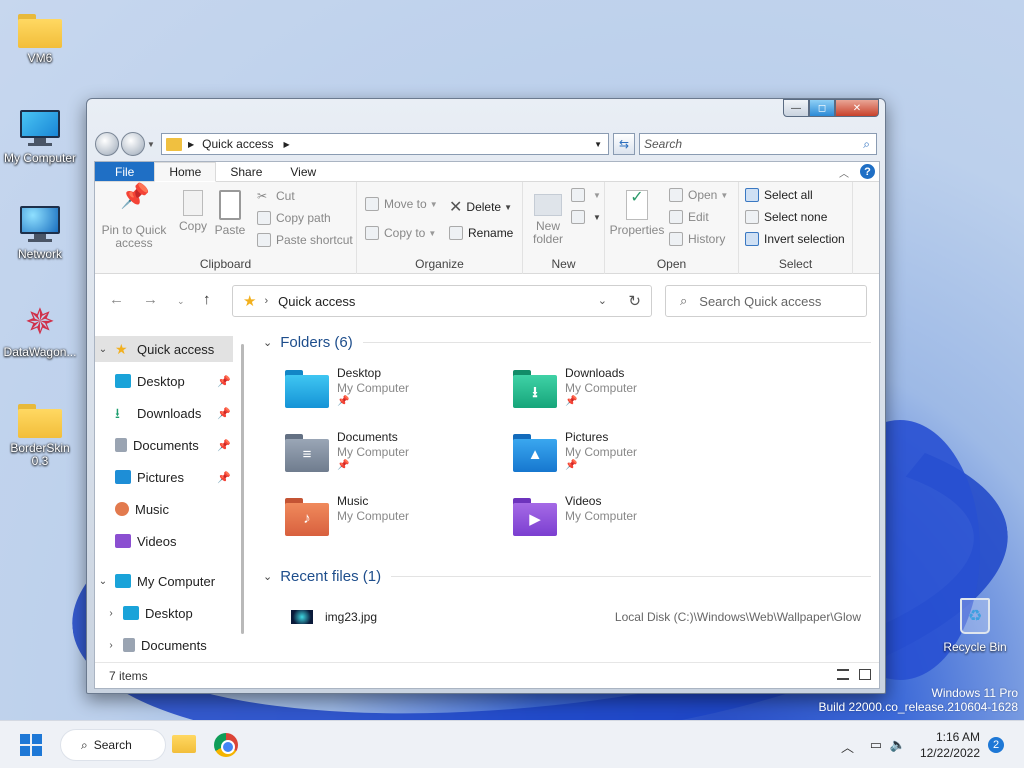 The width and height of the screenshot is (1024, 768). Describe the element at coordinates (996, 745) in the screenshot. I see `notification-badge: 2` at that location.